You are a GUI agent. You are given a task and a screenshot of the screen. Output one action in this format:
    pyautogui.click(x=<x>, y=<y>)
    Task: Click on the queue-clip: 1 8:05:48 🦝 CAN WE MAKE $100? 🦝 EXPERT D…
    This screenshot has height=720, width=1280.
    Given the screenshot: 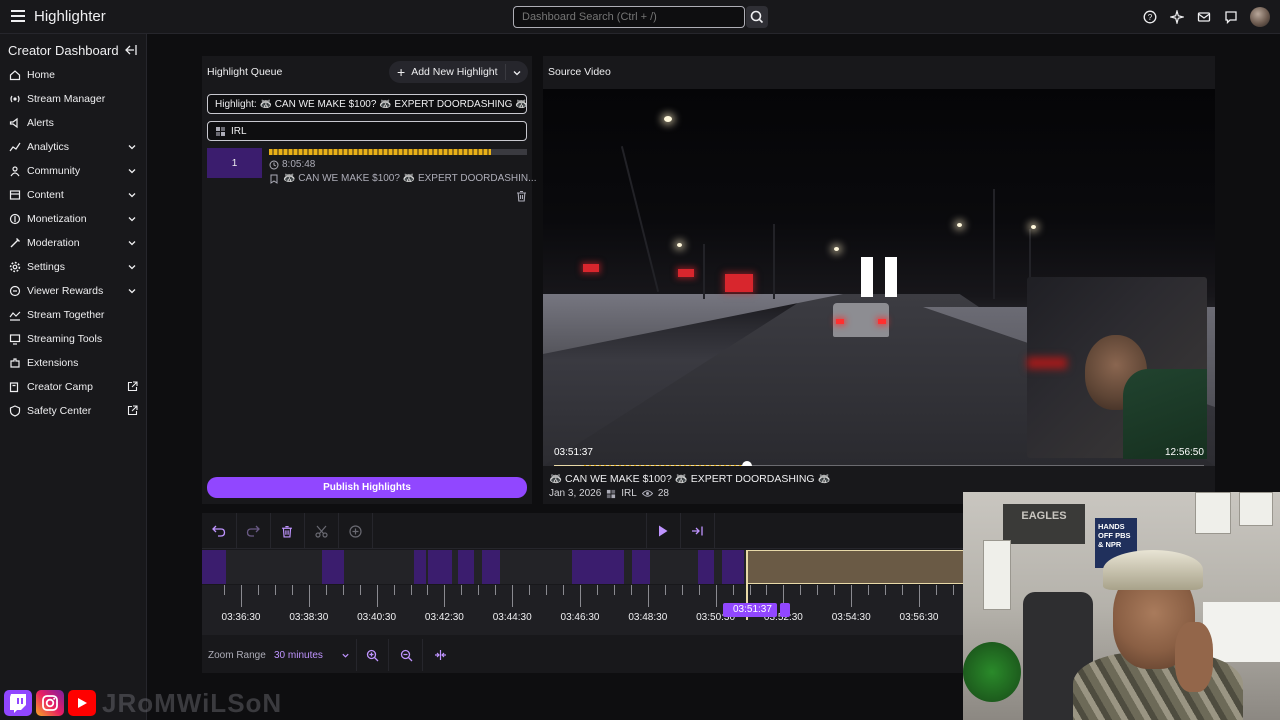 What is the action you would take?
    pyautogui.click(x=372, y=176)
    